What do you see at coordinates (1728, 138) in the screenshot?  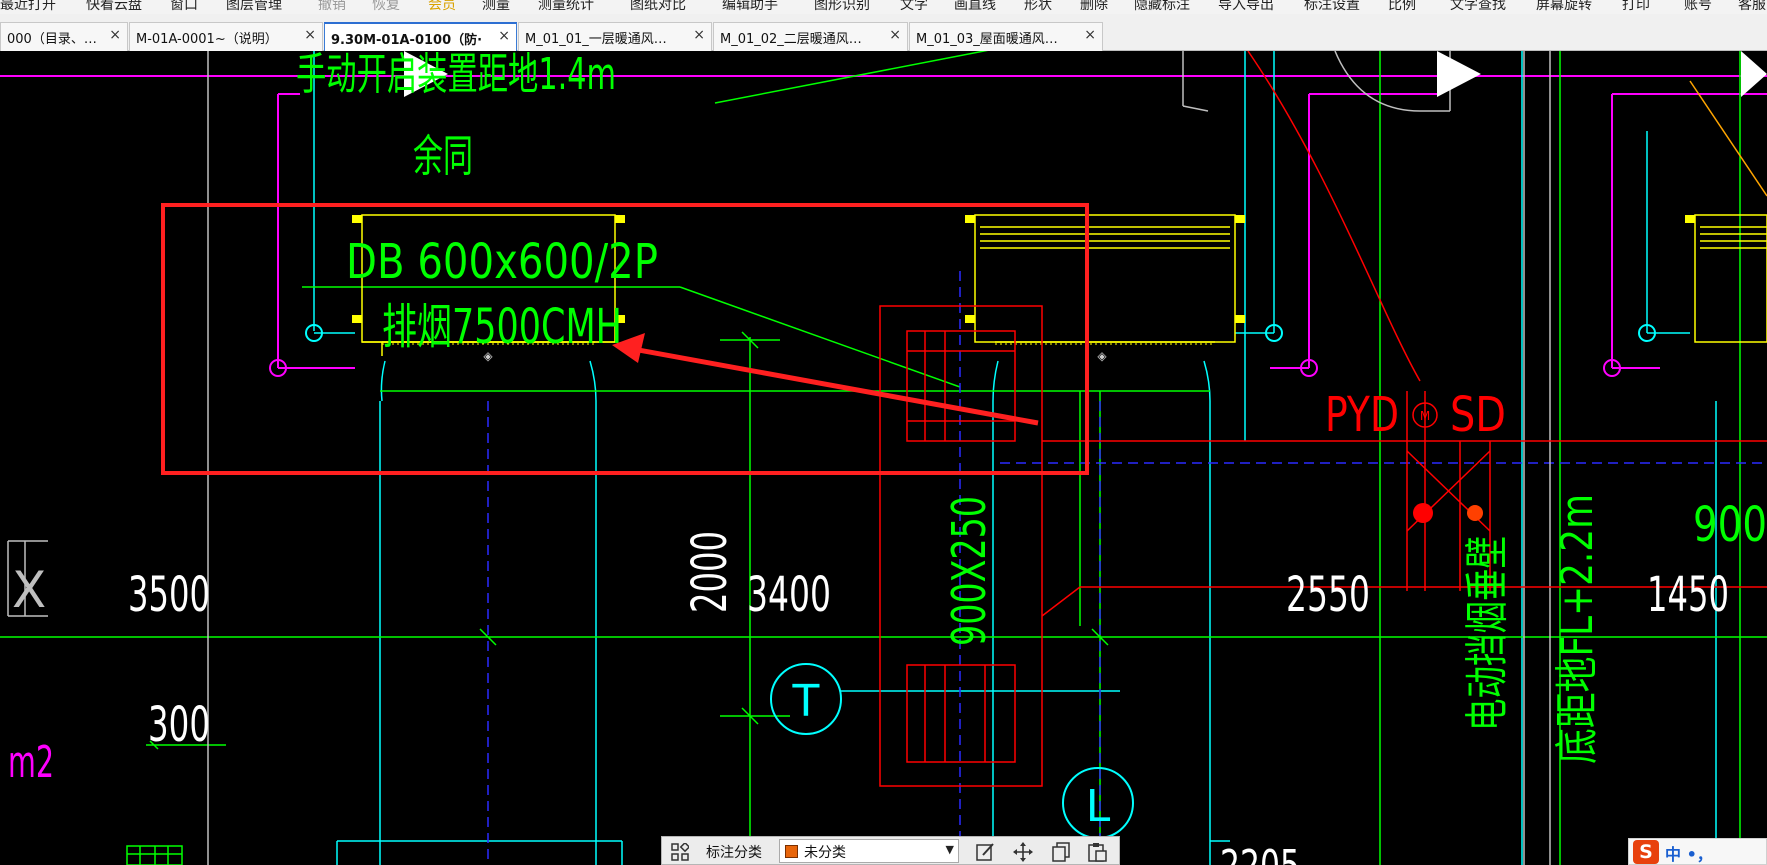 I see `leader-line` at bounding box center [1728, 138].